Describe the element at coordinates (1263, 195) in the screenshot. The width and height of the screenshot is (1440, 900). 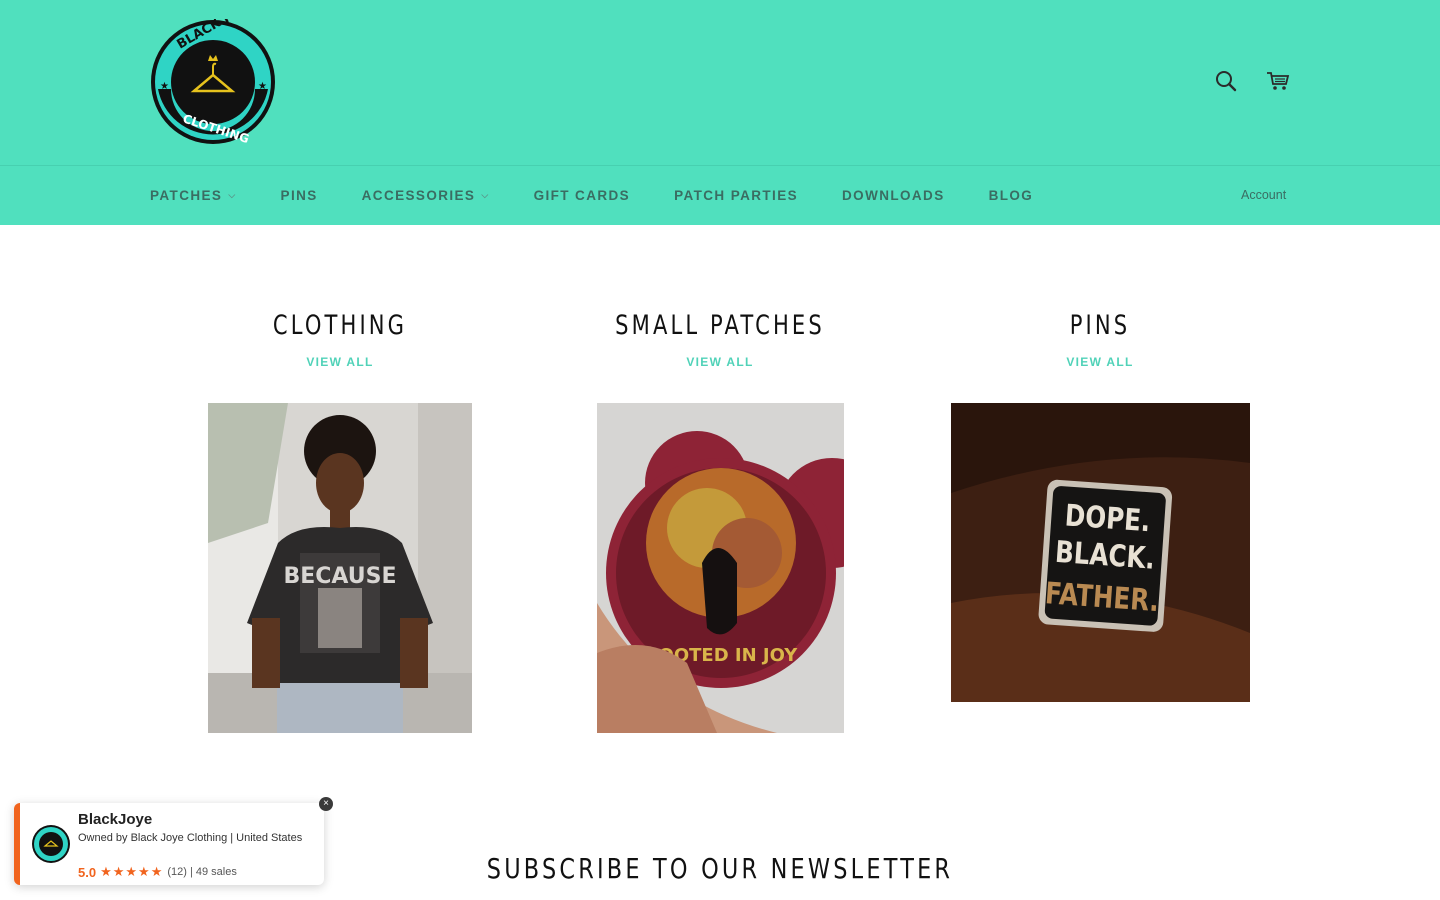
I see `account-link: Account` at that location.